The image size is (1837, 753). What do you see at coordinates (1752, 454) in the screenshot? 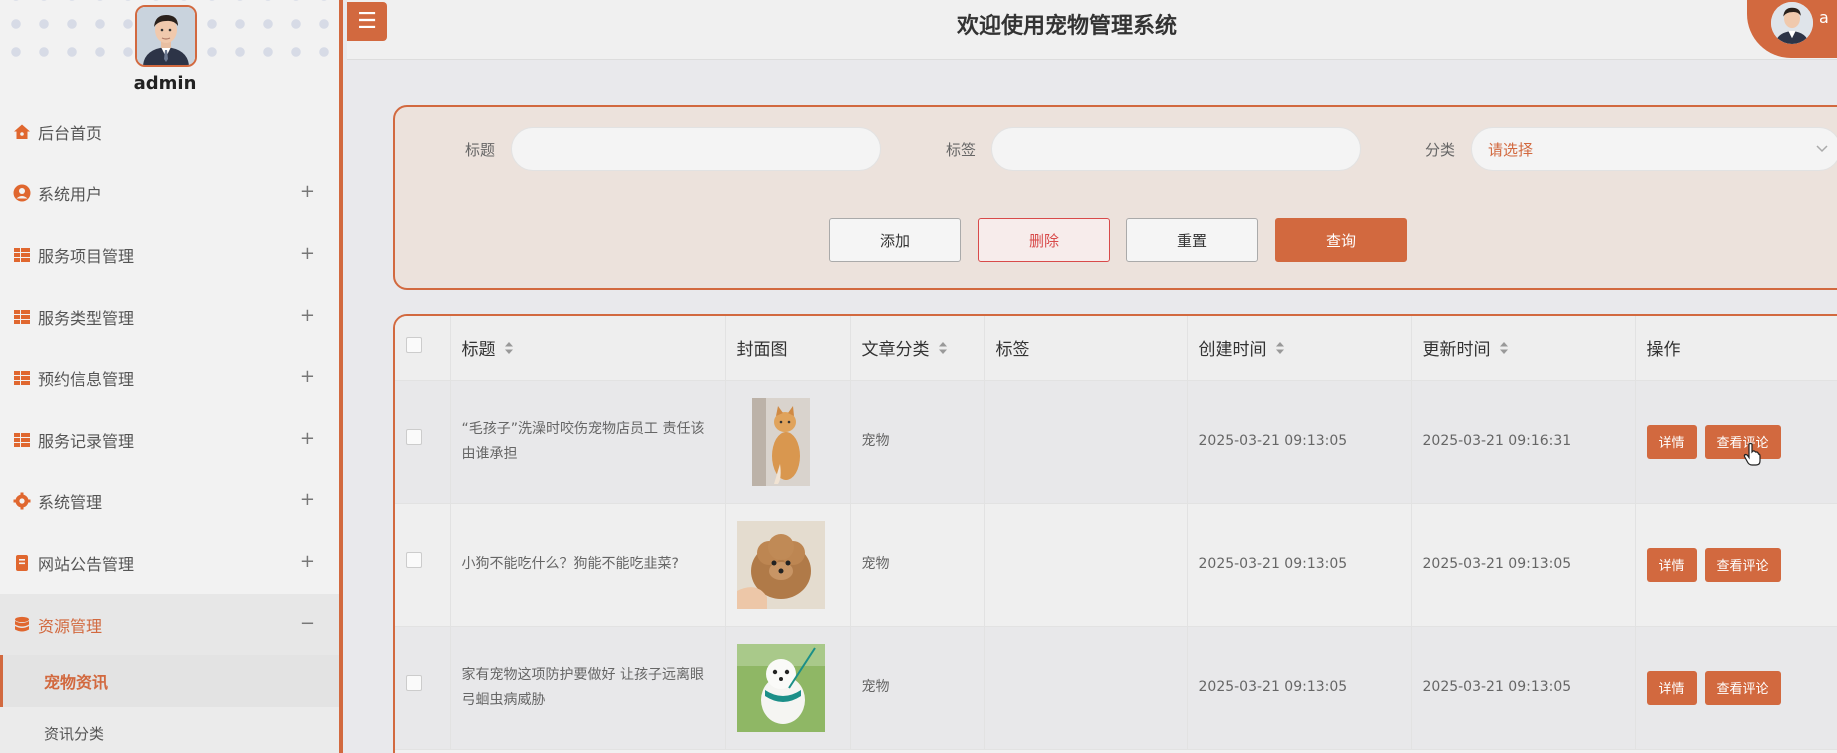
I see `hand-cursor-icon` at bounding box center [1752, 454].